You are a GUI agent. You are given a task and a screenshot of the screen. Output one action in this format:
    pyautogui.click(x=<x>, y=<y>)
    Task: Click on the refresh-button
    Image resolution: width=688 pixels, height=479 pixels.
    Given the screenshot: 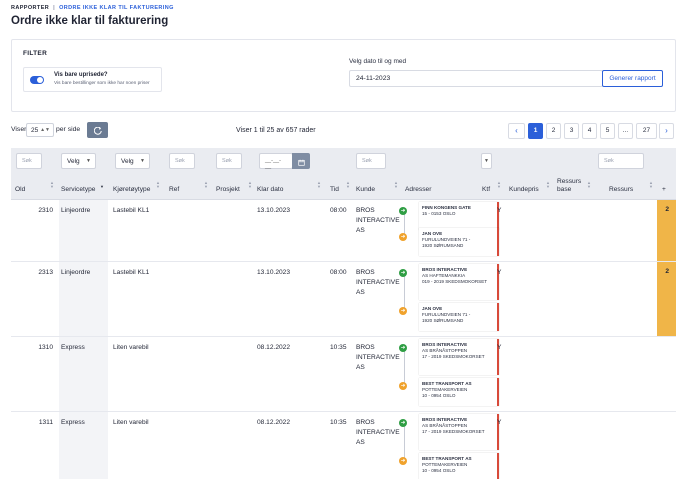 What is the action you would take?
    pyautogui.click(x=97, y=130)
    